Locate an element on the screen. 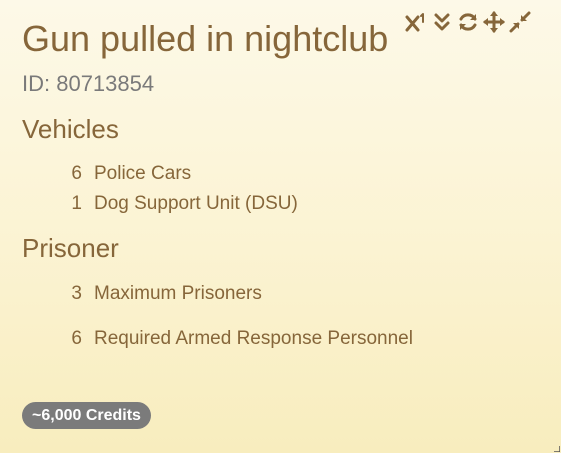  vehicles-heading: Vehicles is located at coordinates (70, 129).